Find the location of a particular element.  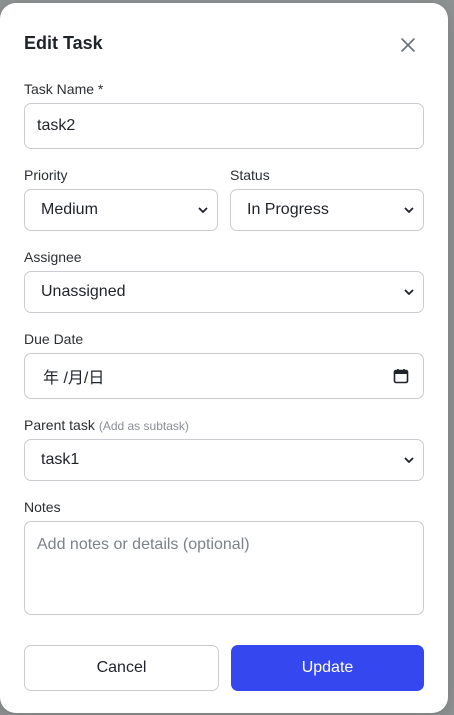

task-name-input: task2 is located at coordinates (224, 126).